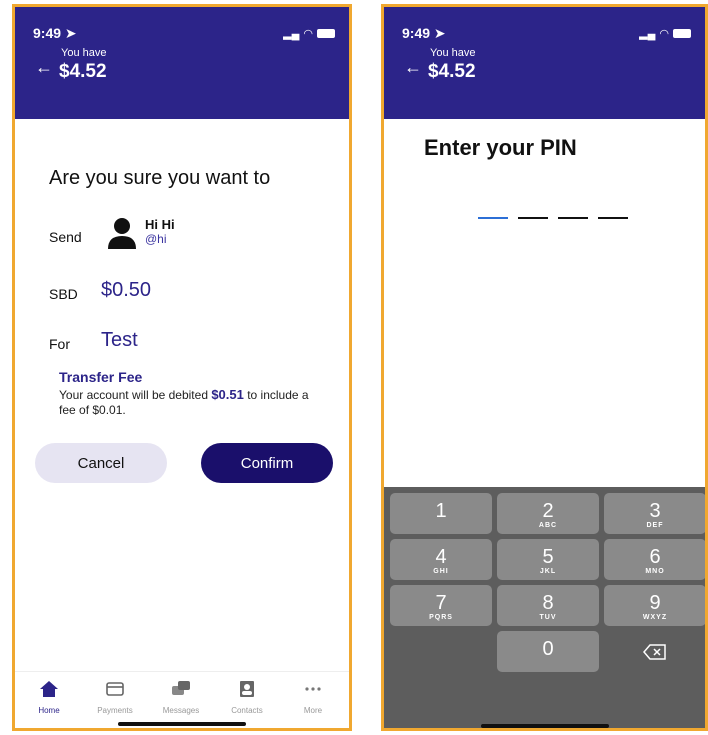 This screenshot has width=708, height=735. I want to click on tab-messages: Messages, so click(181, 697).